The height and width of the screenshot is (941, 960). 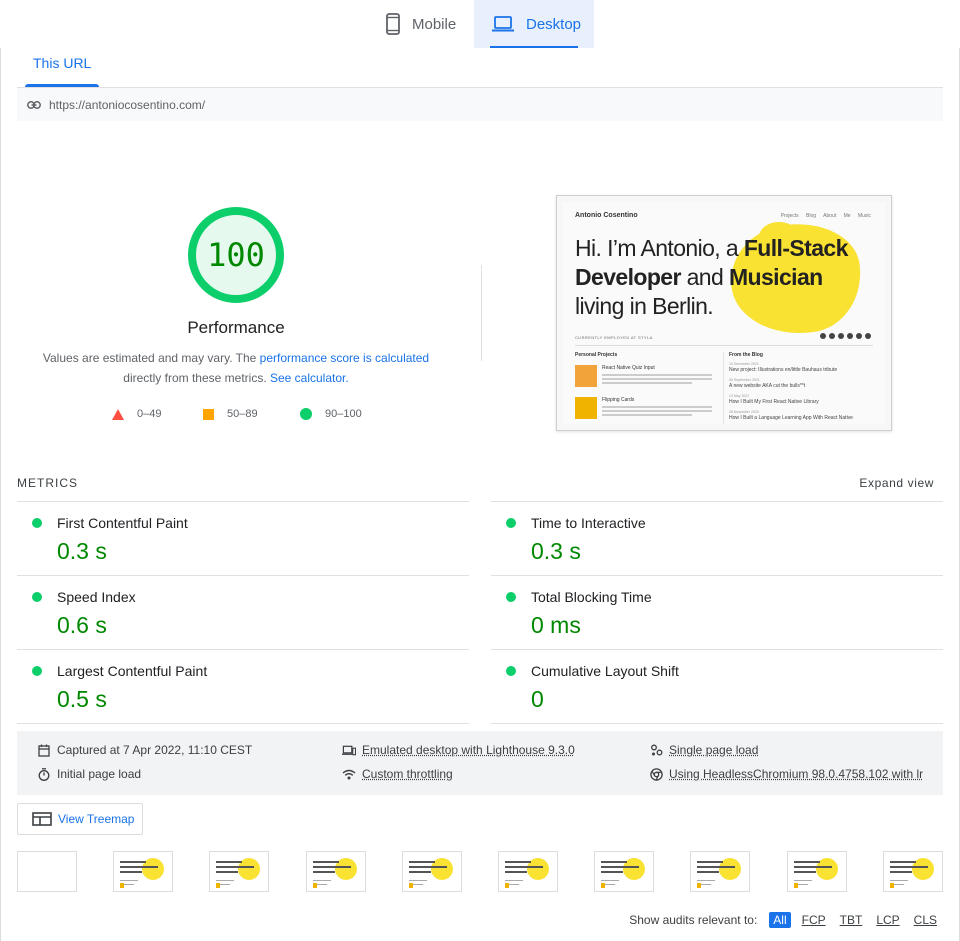 I want to click on blog-title: A new website AKA cut the bulls**t, so click(x=767, y=386).